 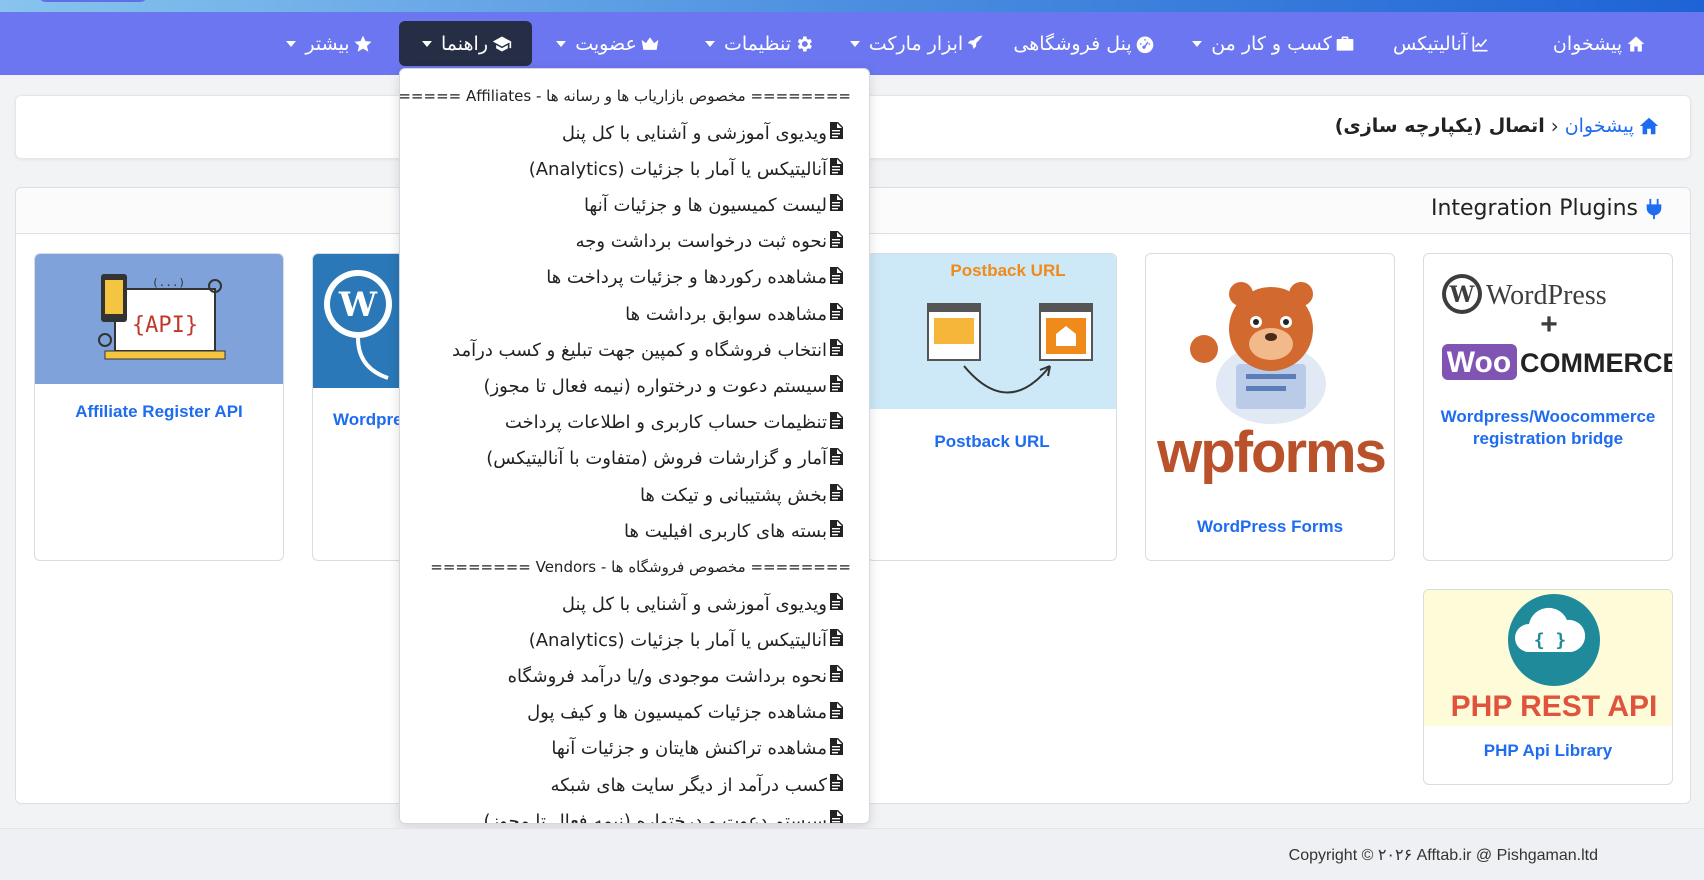 I want to click on top-gradient-strip, so click(x=852, y=6).